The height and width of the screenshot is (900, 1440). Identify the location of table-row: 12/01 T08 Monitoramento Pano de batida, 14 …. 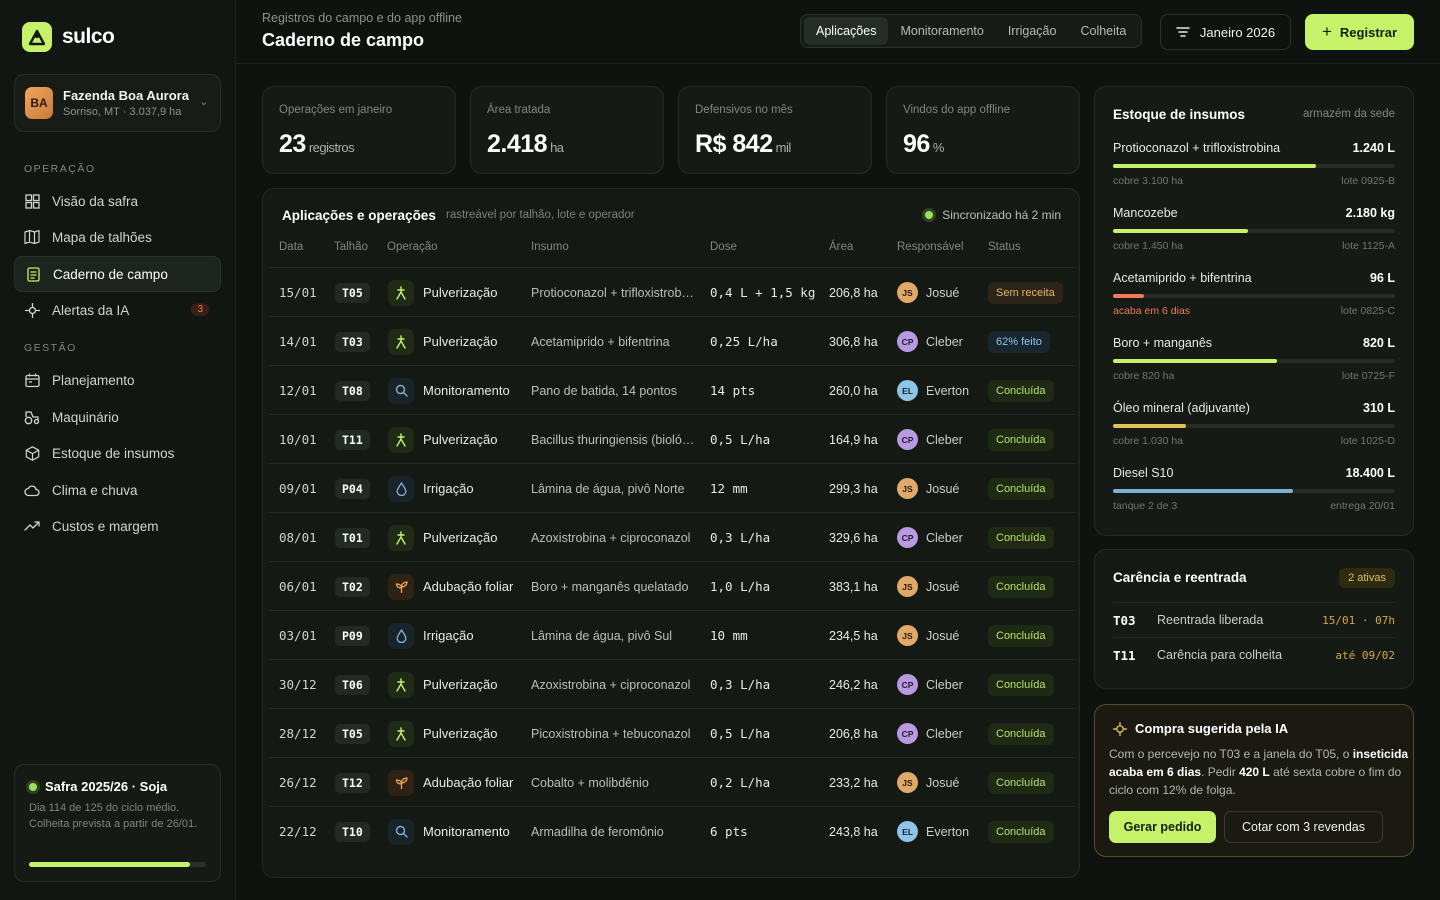
(672, 389).